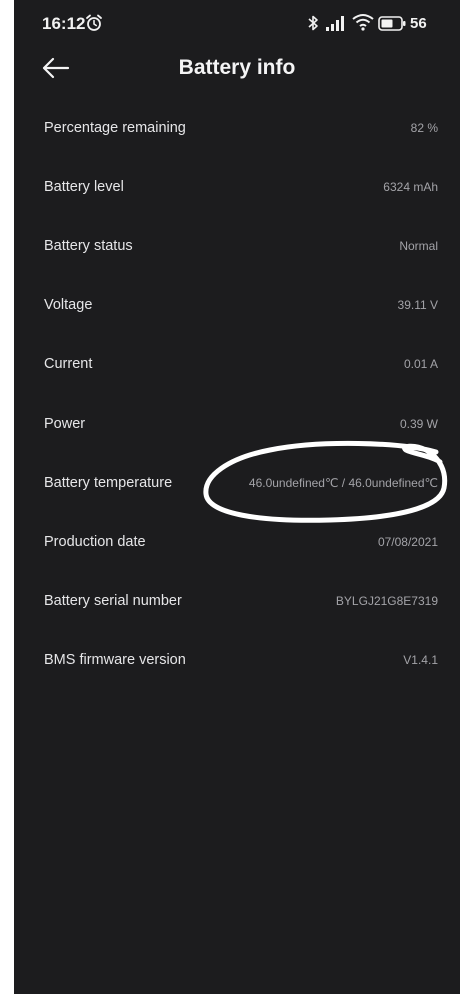  Describe the element at coordinates (343, 482) in the screenshot. I see `row-value: 46.0undefined℃ / 46.0undefined℃` at that location.